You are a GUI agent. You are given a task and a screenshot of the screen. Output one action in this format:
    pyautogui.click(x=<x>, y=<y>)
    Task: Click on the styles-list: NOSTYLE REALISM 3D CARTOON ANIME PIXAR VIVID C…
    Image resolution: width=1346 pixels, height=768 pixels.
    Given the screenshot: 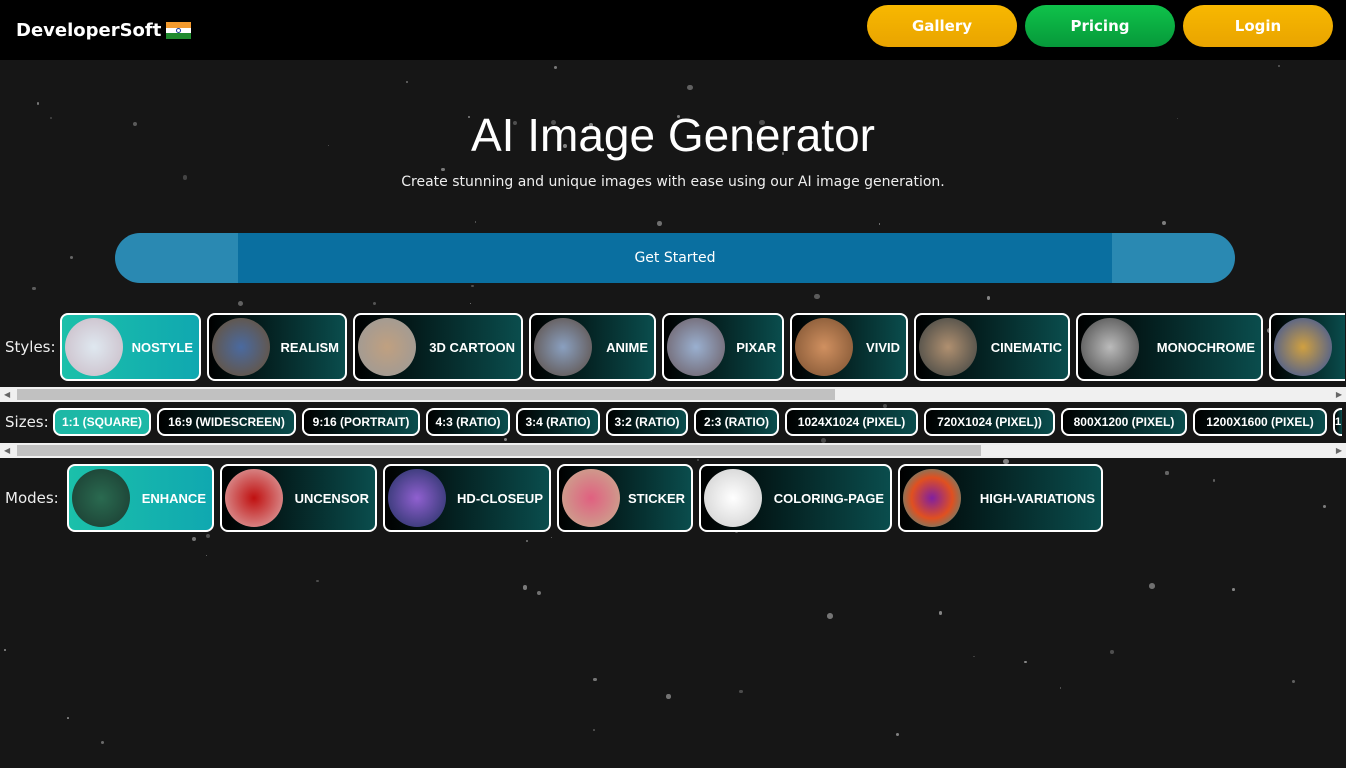 What is the action you would take?
    pyautogui.click(x=702, y=347)
    